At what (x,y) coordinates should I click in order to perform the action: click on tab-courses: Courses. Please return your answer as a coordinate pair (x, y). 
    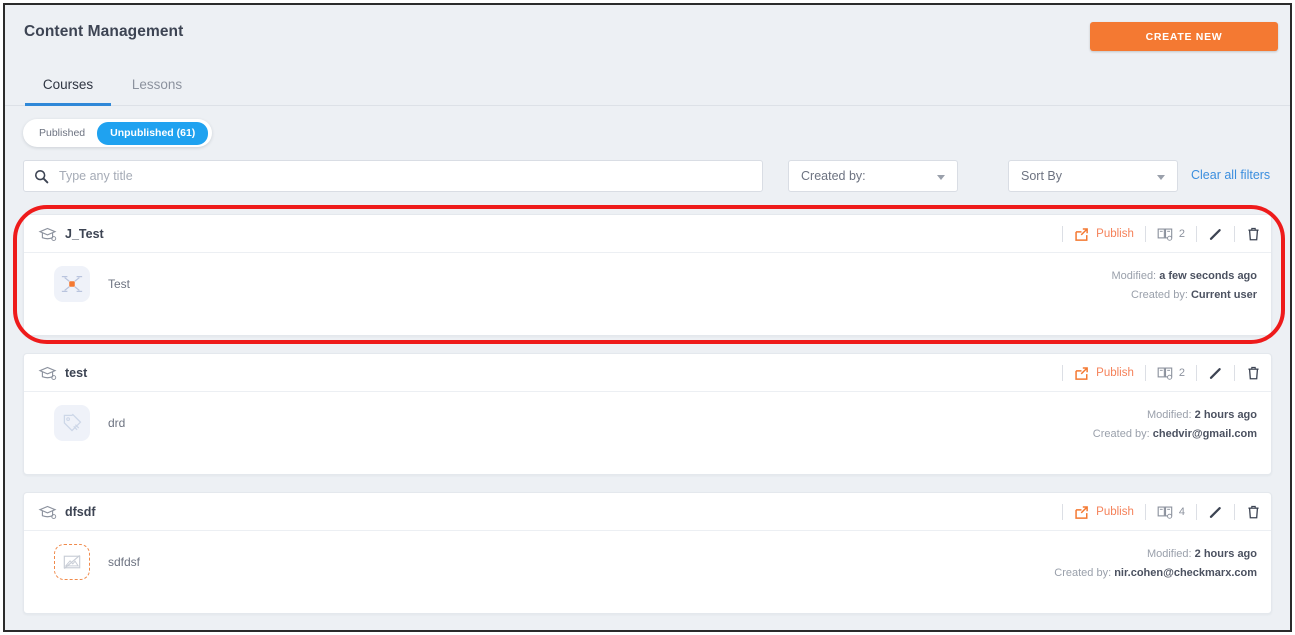
    Looking at the image, I should click on (68, 86).